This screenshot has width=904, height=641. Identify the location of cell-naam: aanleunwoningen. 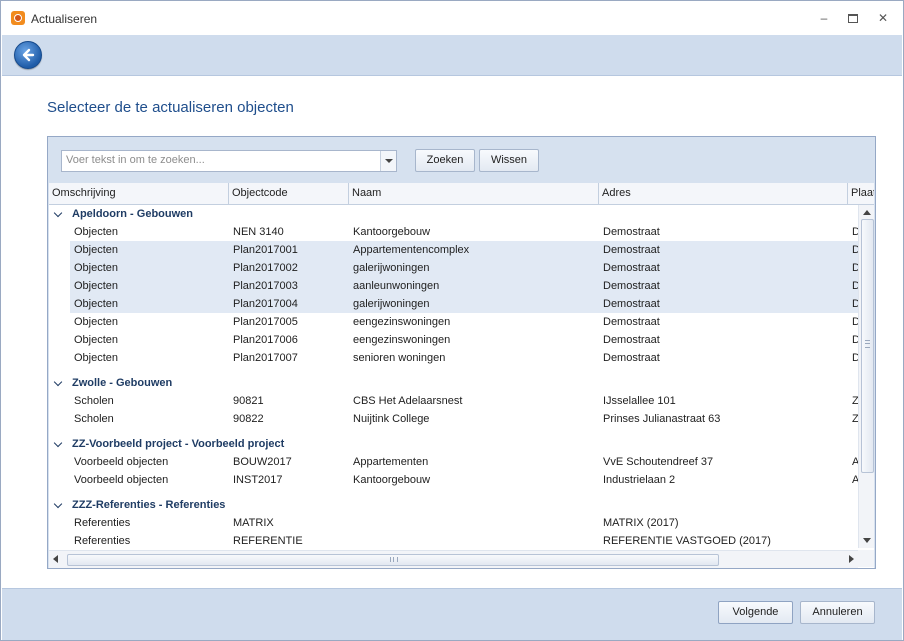
(396, 286).